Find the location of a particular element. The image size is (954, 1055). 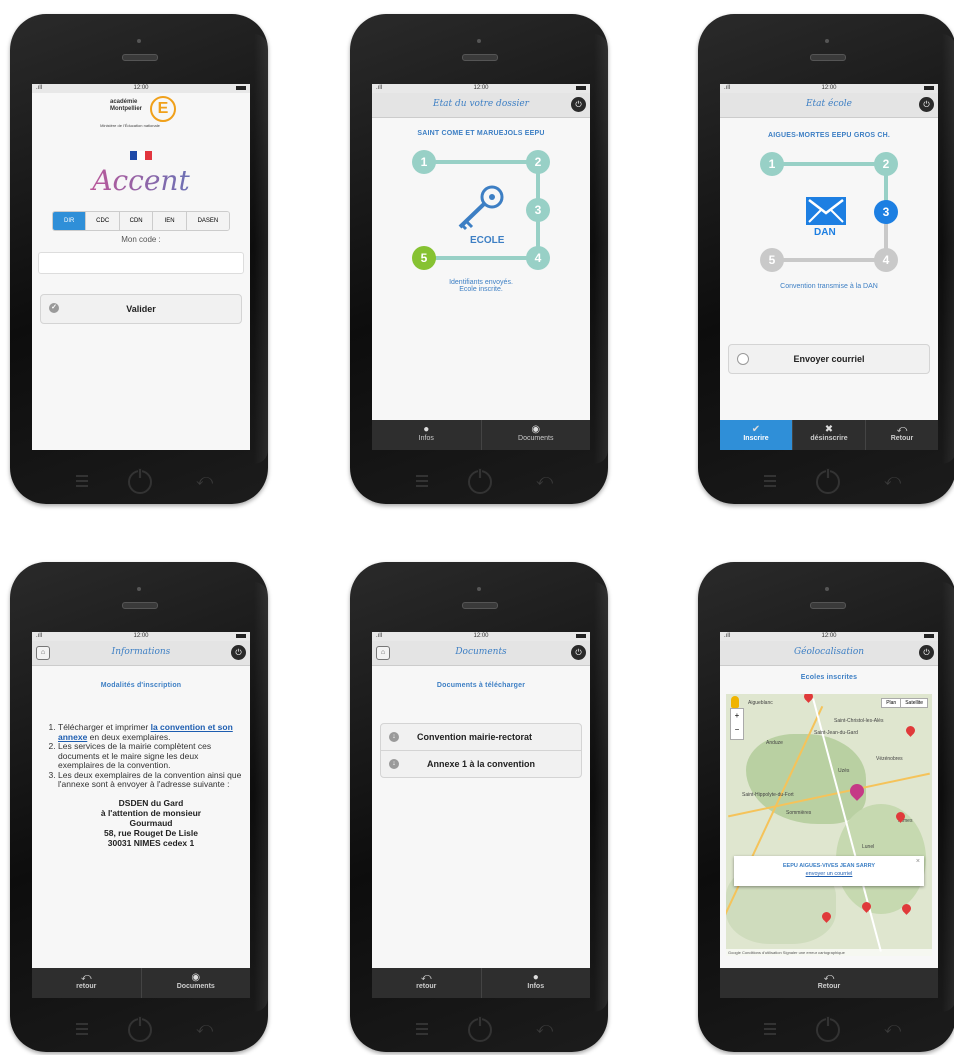

register-button: ✔ Inscrire is located at coordinates (756, 435).